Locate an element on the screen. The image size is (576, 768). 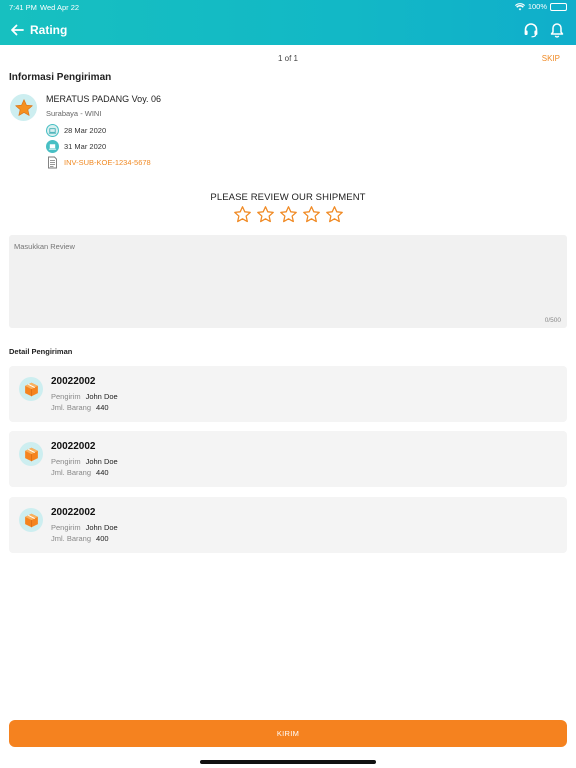
review-title: PLEASE REVIEW OUR SHIPMENT is located at coordinates (288, 197).